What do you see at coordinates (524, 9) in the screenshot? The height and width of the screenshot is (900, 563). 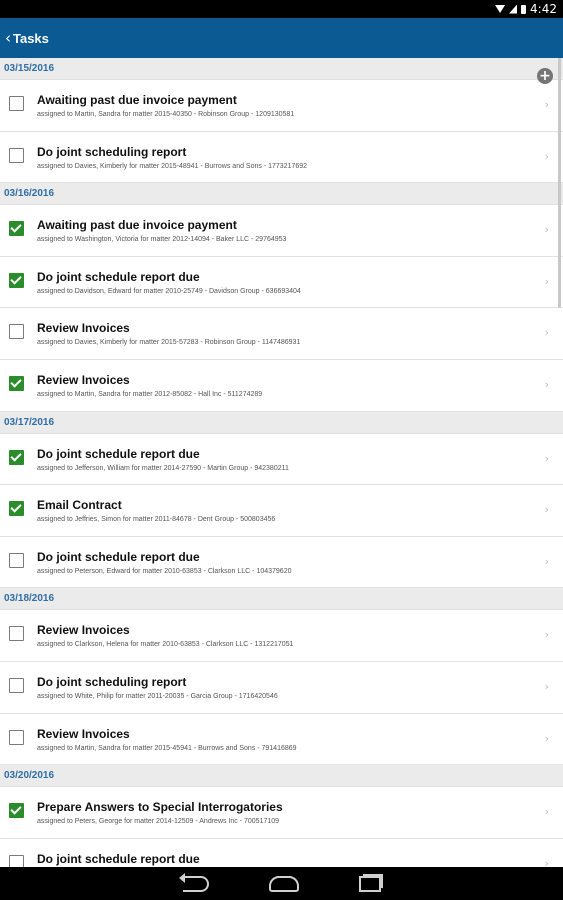 I see `battery-icon` at bounding box center [524, 9].